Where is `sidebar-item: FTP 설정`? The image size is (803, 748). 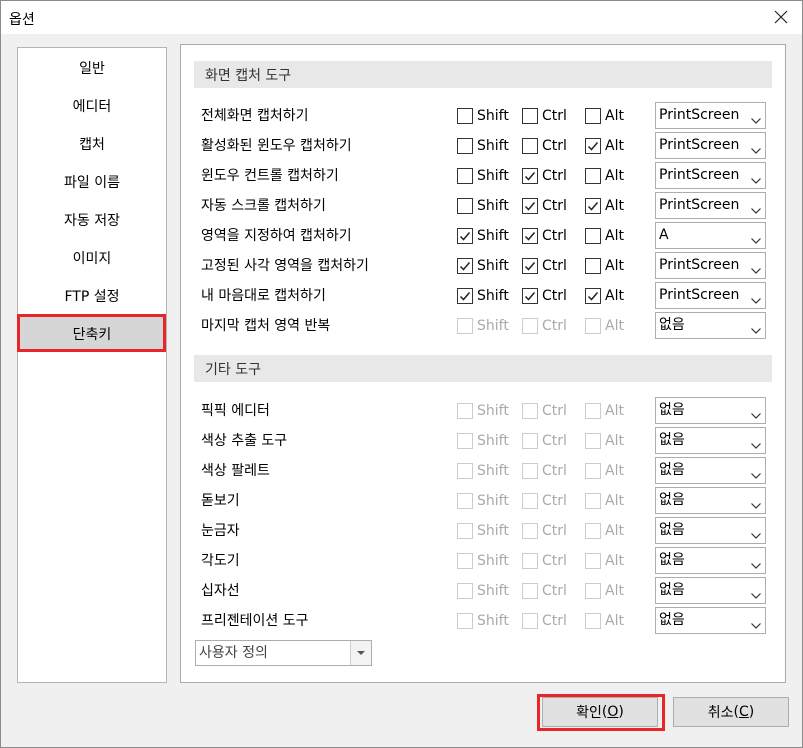
sidebar-item: FTP 설정 is located at coordinates (92, 296).